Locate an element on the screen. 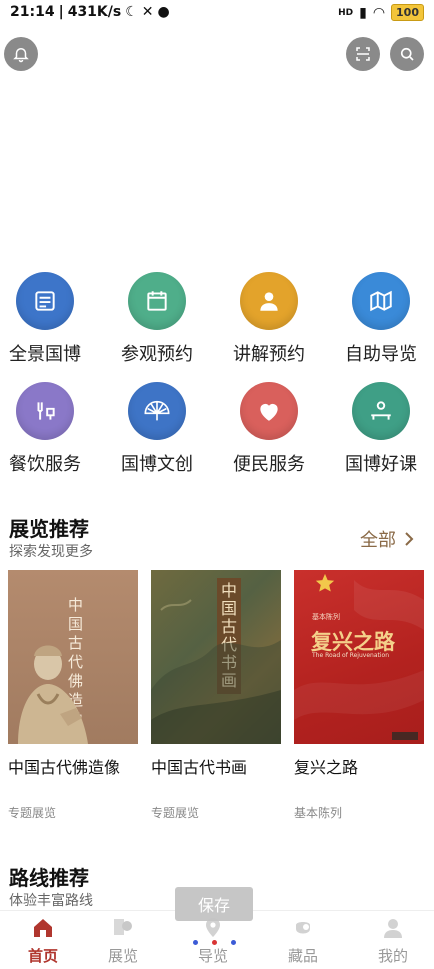  landscape-painting-illustration is located at coordinates (216, 671).